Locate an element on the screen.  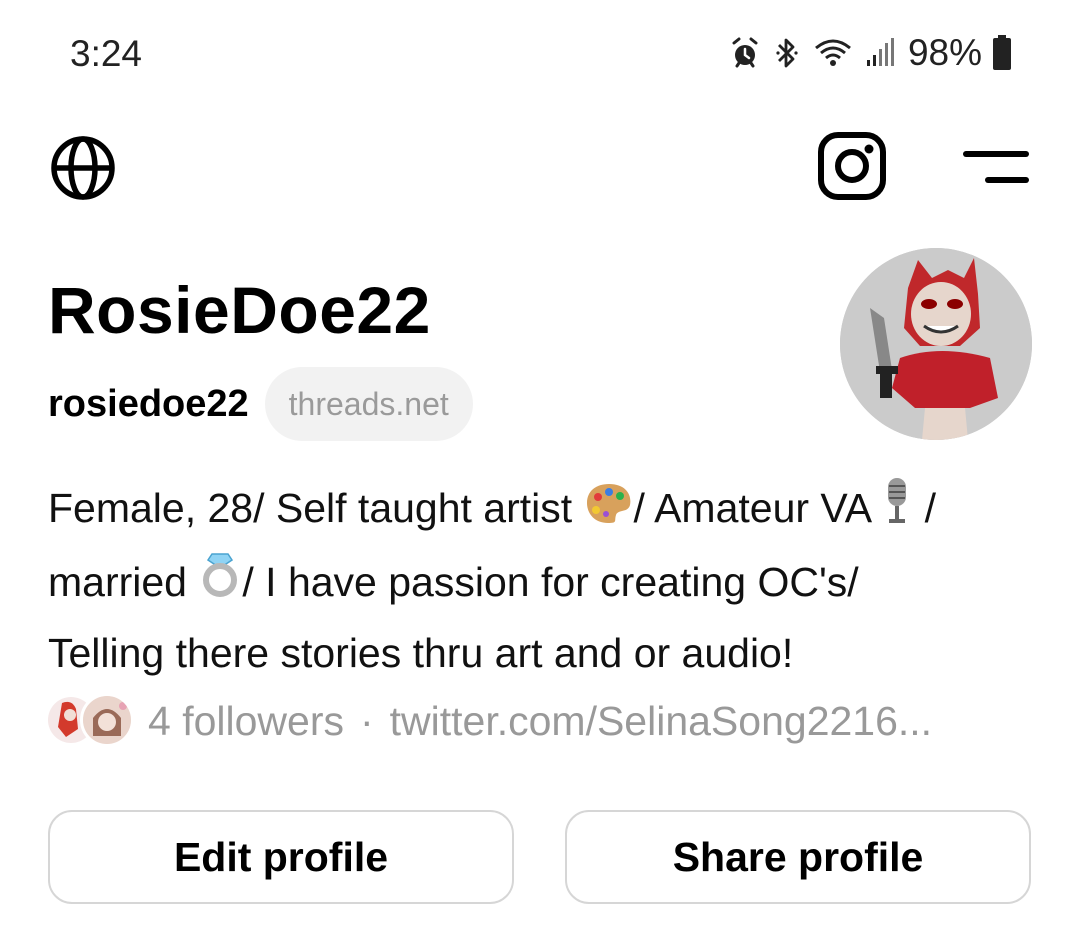
menu-icon is located at coordinates (996, 168).